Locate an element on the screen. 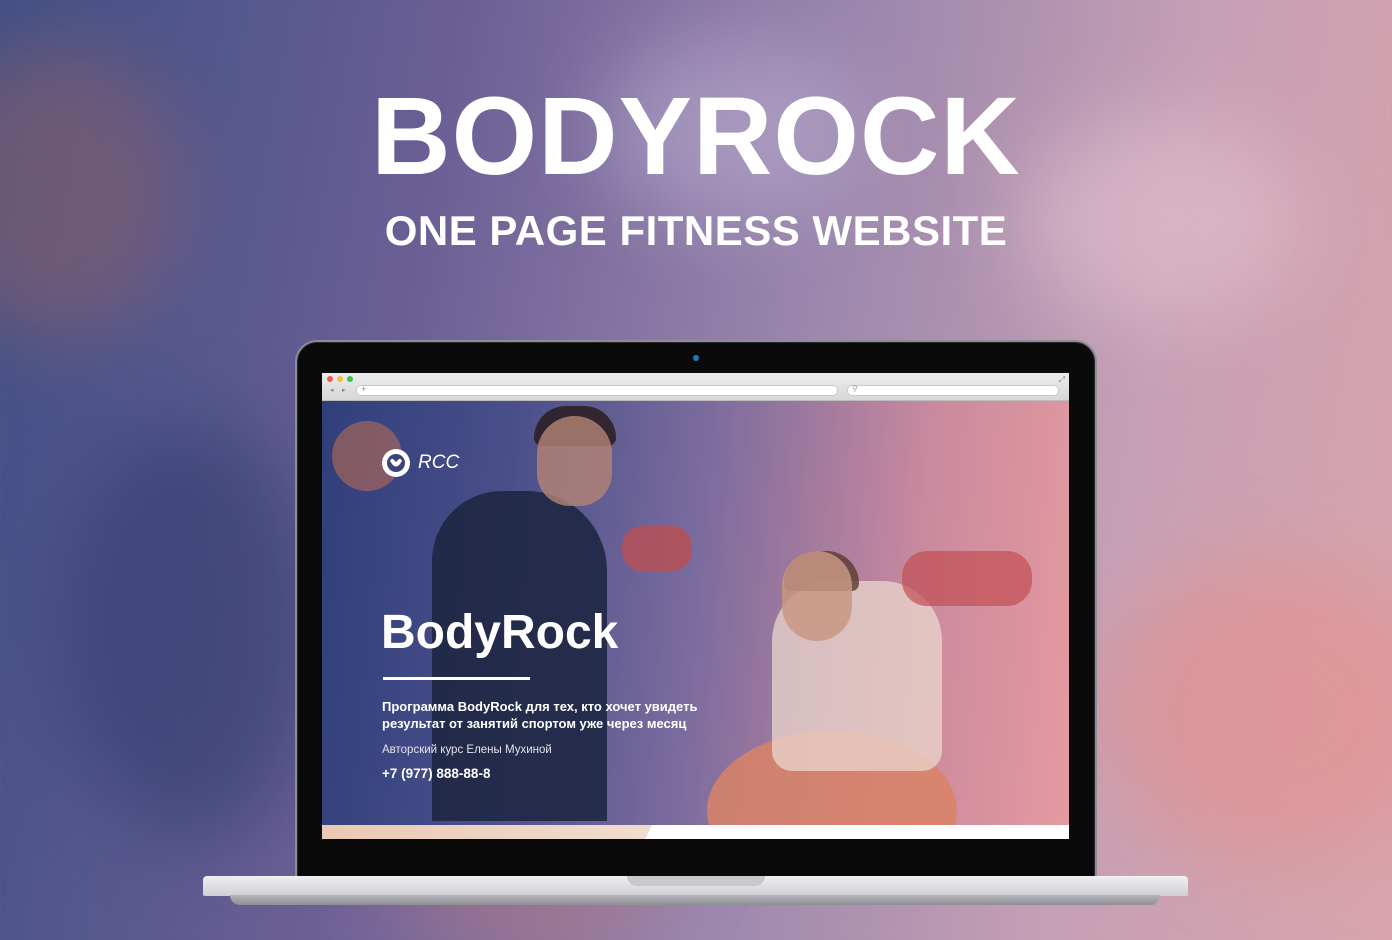  add-tab-button: + is located at coordinates (363, 389).